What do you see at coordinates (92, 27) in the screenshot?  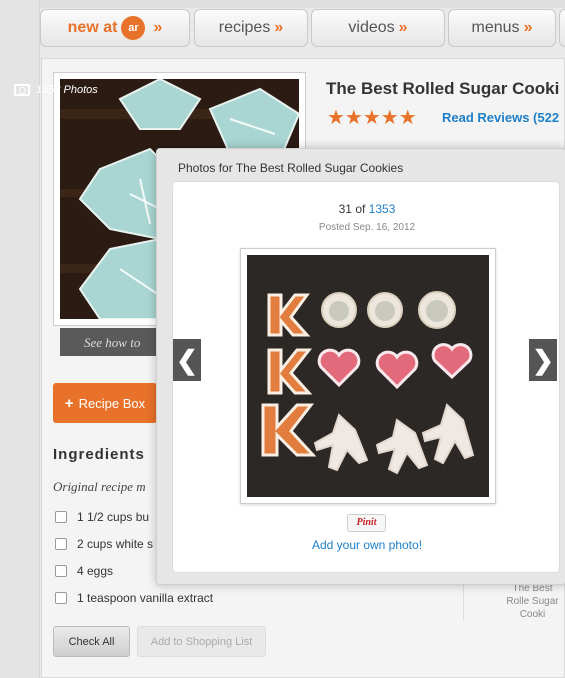 I see `tab-new-at-label: new at` at bounding box center [92, 27].